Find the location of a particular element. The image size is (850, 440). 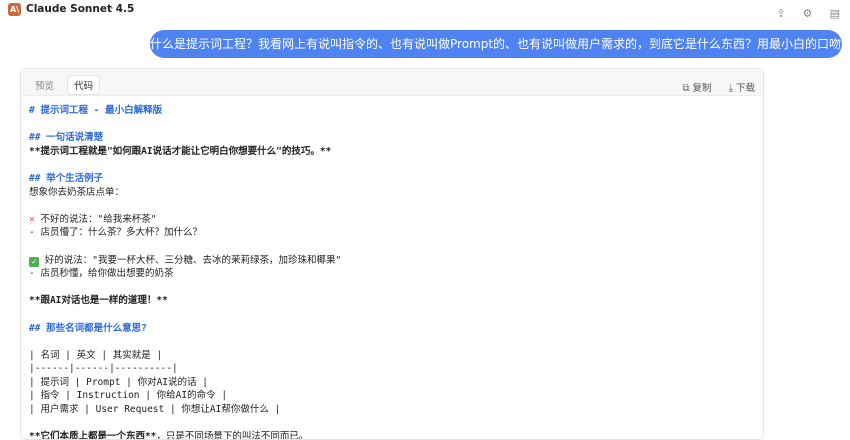

cross-mark-icon: ✕ is located at coordinates (32, 219).